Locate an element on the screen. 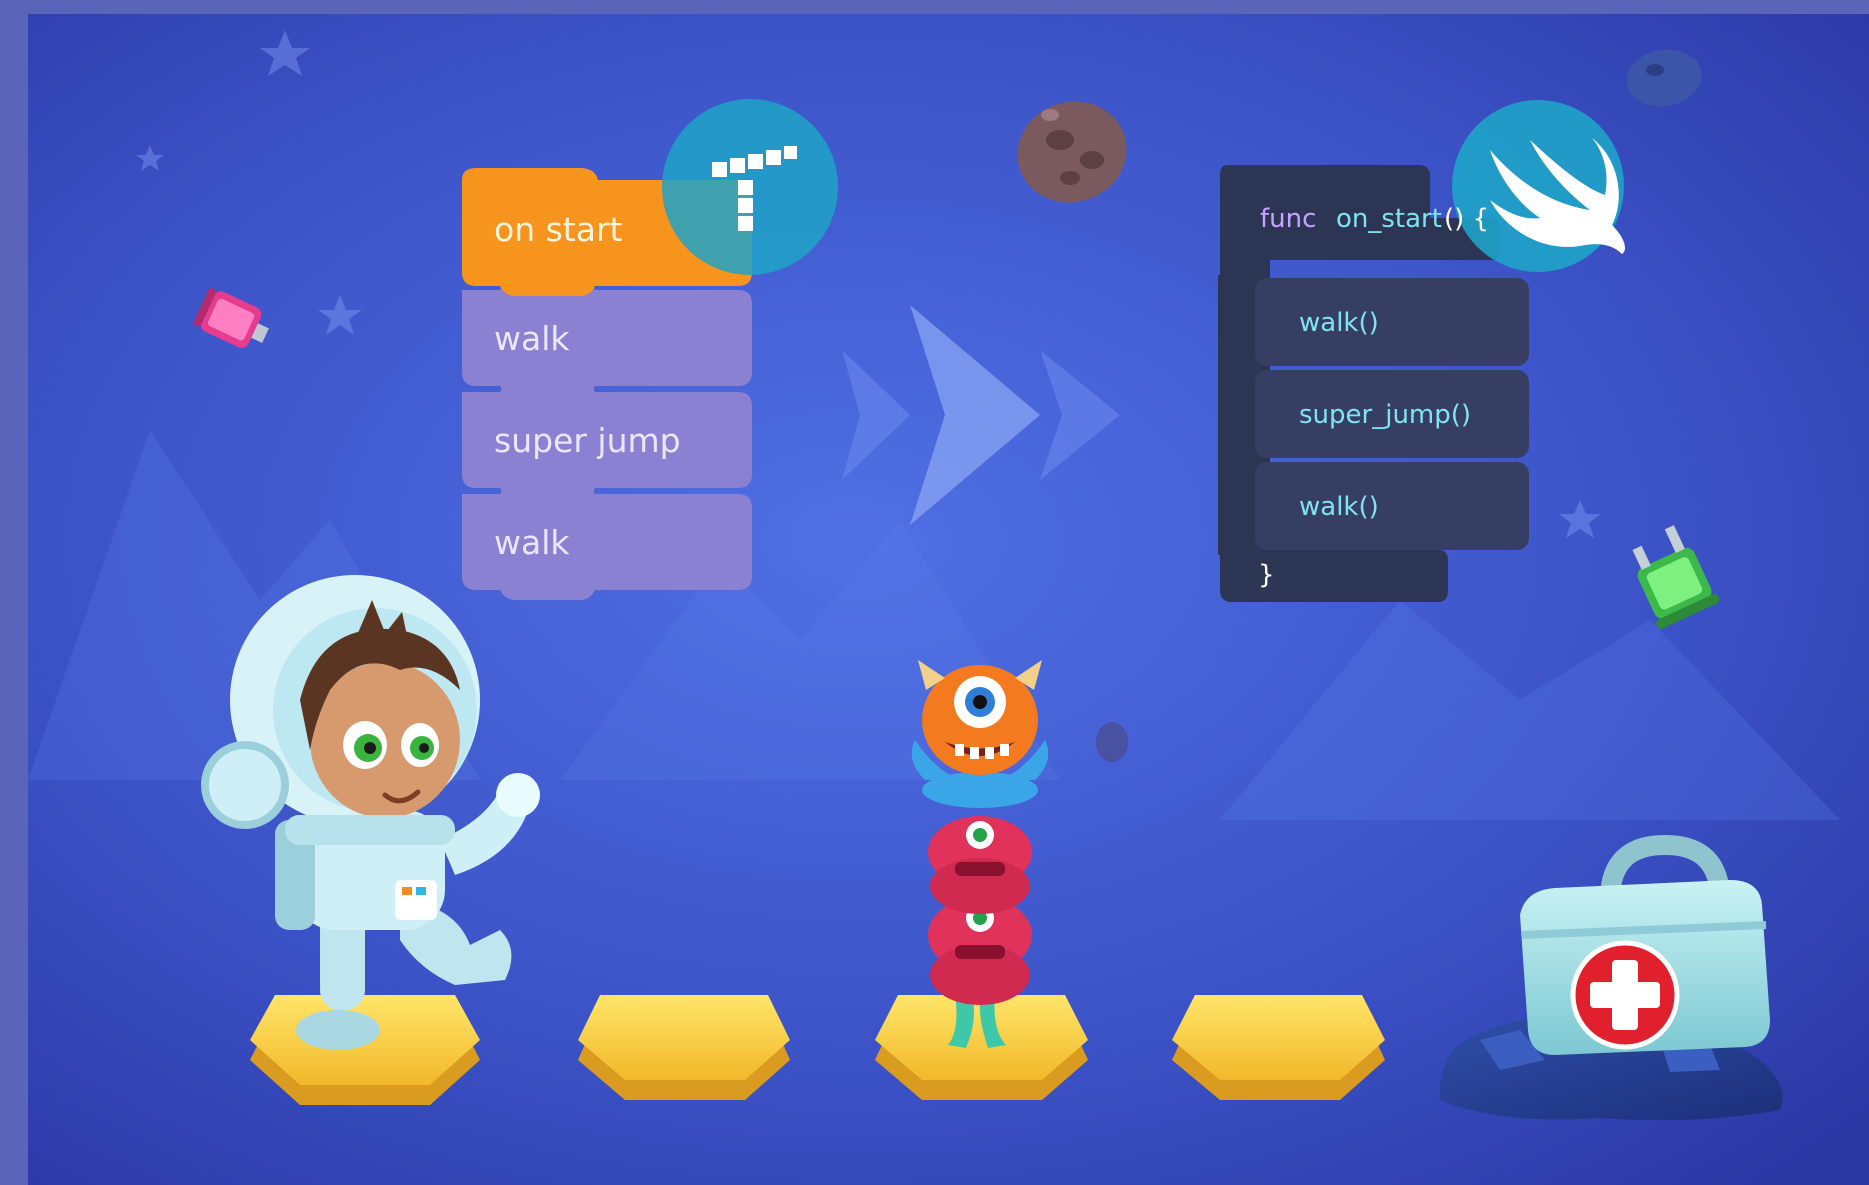  action-block-label: super jump is located at coordinates (587, 440).